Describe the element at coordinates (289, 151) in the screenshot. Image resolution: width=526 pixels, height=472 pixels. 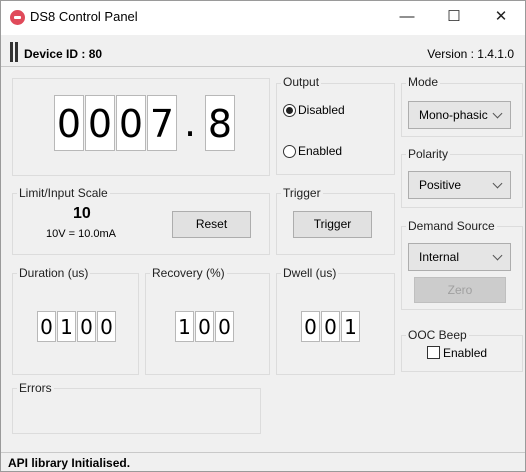
I see `output-enabled-radio` at that location.